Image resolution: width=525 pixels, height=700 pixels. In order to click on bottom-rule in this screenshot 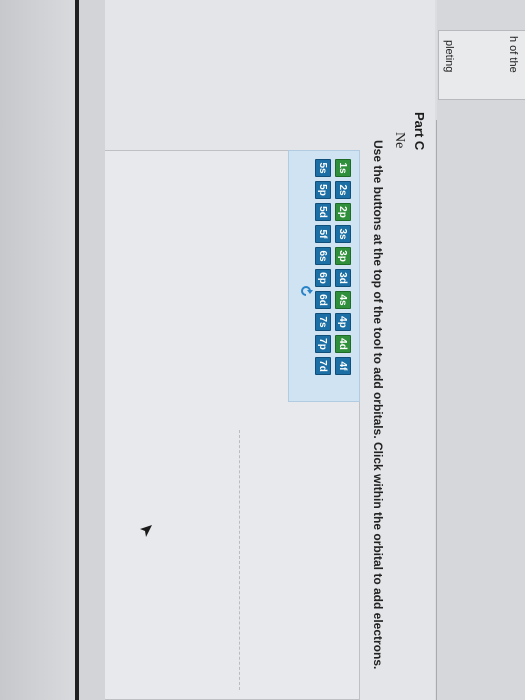, I will do `click(77, 350)`.